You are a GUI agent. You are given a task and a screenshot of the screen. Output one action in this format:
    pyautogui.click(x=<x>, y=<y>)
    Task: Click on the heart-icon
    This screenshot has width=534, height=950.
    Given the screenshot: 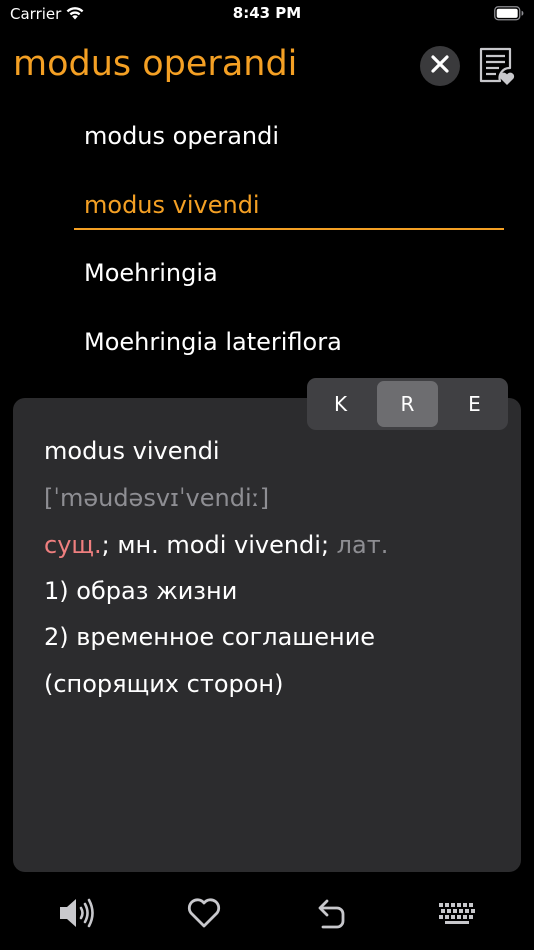 What is the action you would take?
    pyautogui.click(x=204, y=915)
    